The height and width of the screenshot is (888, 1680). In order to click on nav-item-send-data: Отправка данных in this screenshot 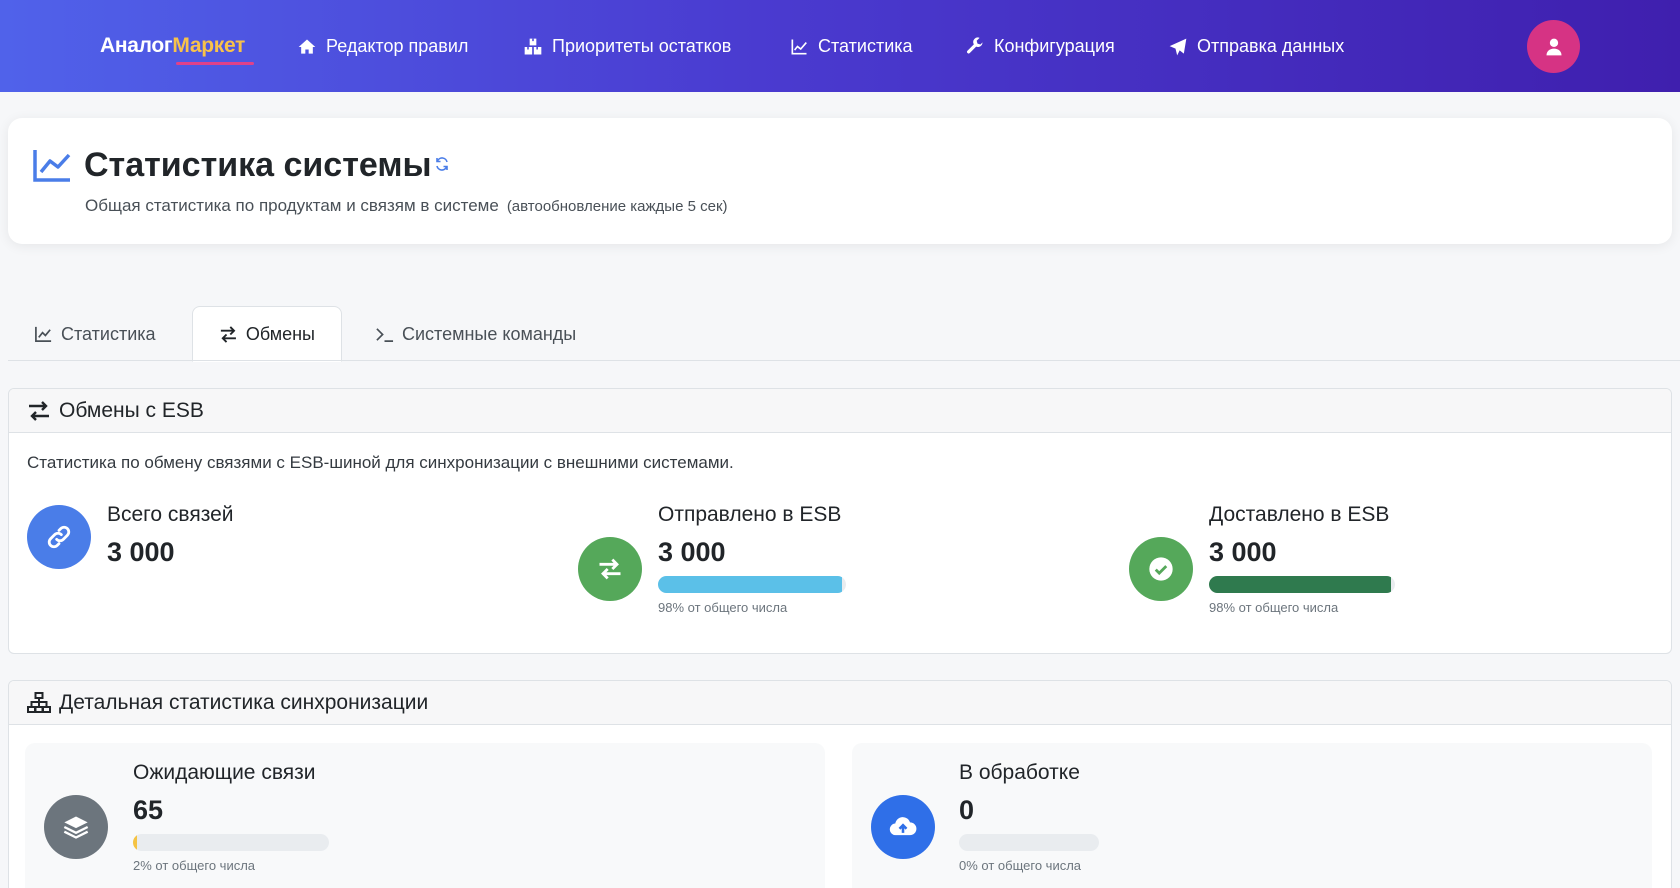, I will do `click(1256, 46)`.